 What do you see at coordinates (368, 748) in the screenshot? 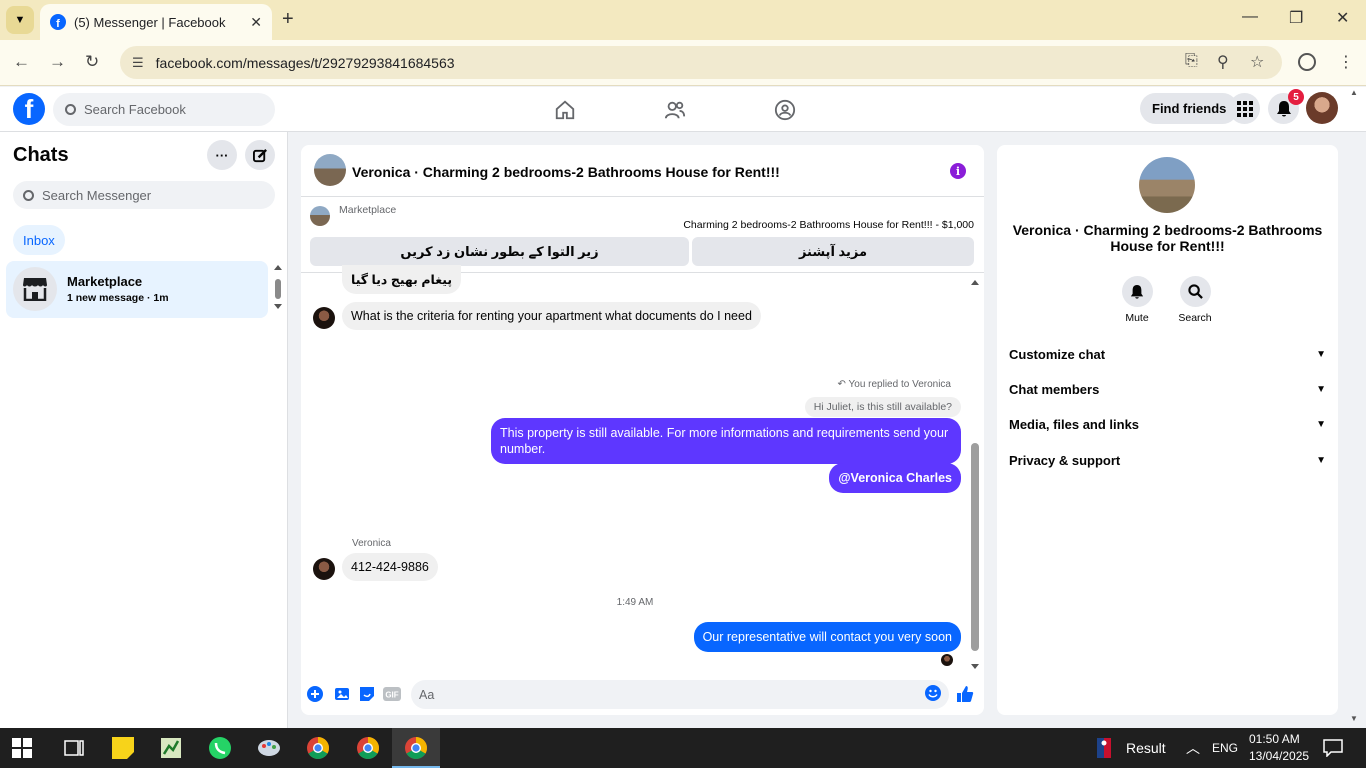
I see `chrome-profile-icon` at bounding box center [368, 748].